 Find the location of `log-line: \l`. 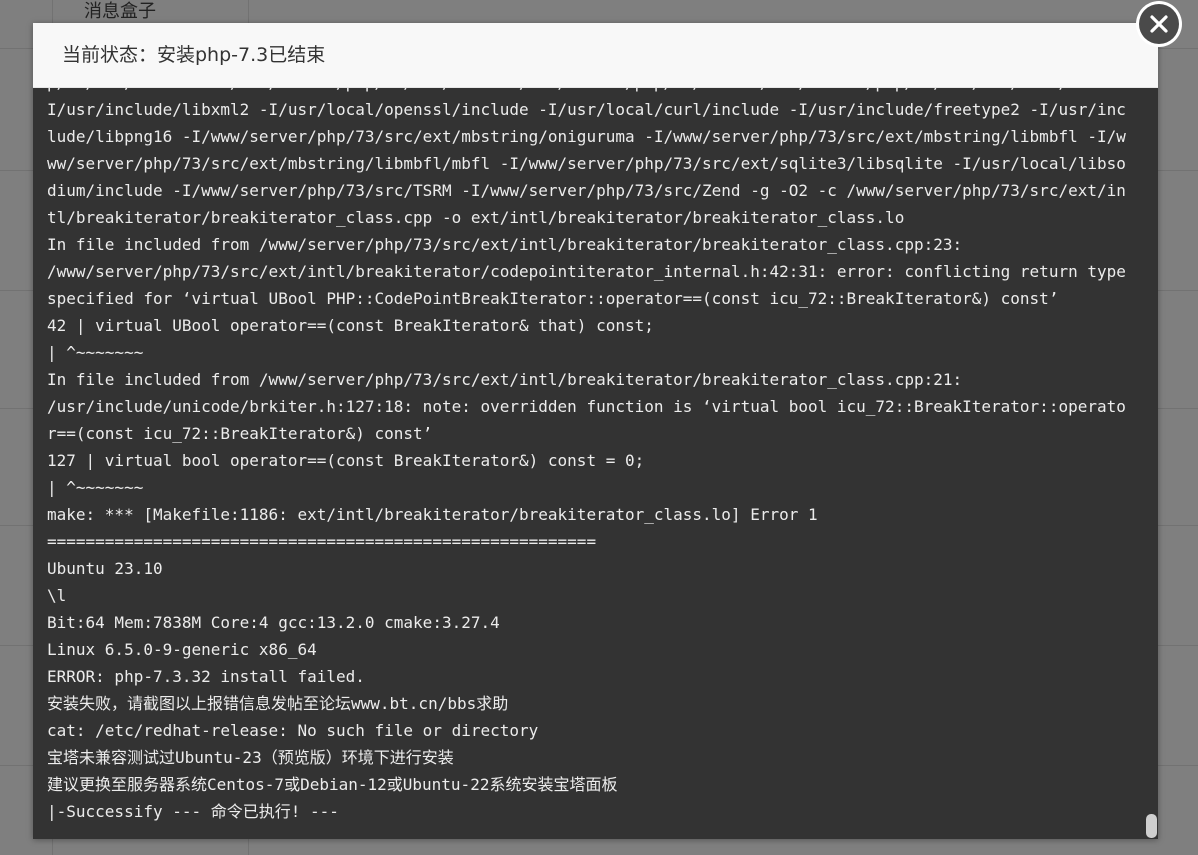

log-line: \l is located at coordinates (57, 595).